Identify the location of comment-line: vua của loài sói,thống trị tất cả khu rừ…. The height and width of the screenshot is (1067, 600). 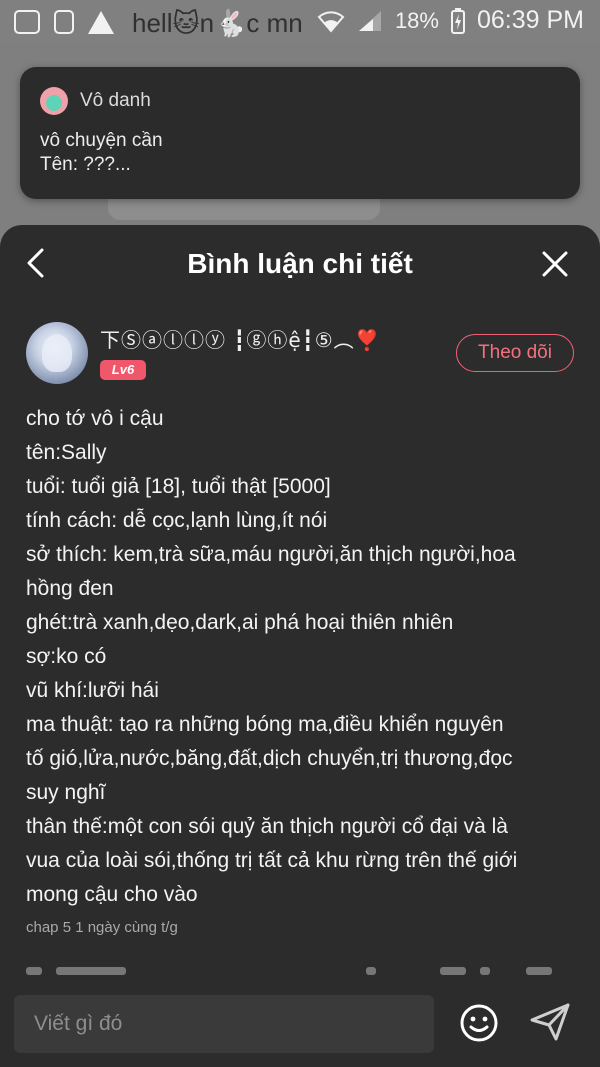
(272, 860).